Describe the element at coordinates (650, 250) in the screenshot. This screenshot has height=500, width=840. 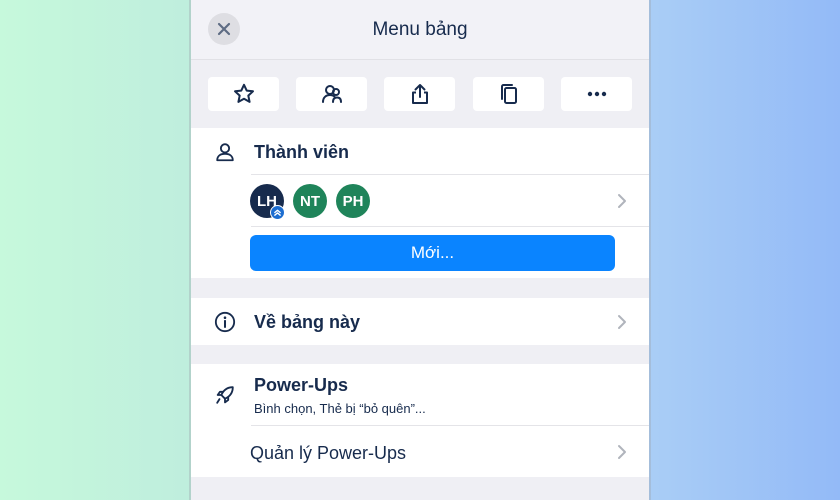
I see `right-edge` at that location.